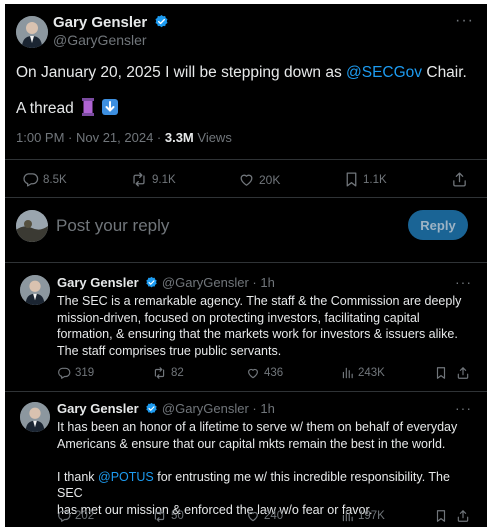  I want to click on author-avatar, so click(32, 32).